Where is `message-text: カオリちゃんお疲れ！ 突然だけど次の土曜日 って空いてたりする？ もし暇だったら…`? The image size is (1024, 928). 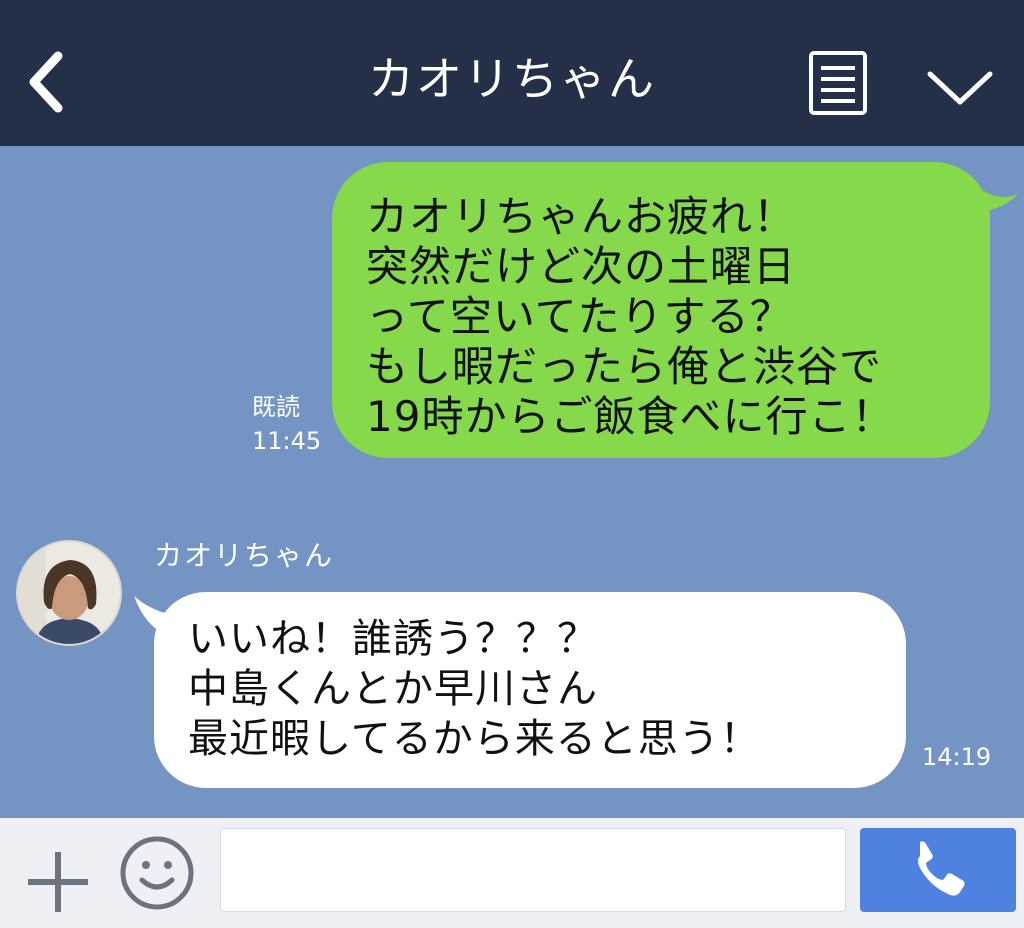
message-text: カオリちゃんお疲れ！ 突然だけど次の土曜日 って空いてたりする？ もし暇だったら… is located at coordinates (630, 316).